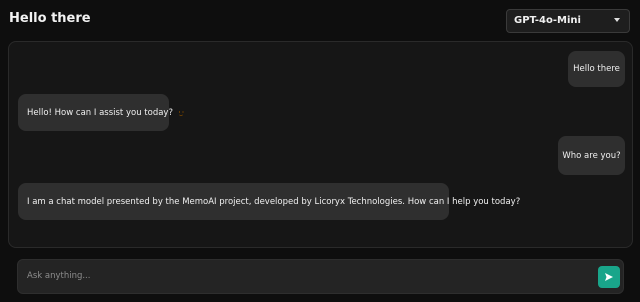  I want to click on message-assistant: Hello! How can I assist you today?, so click(101, 112).